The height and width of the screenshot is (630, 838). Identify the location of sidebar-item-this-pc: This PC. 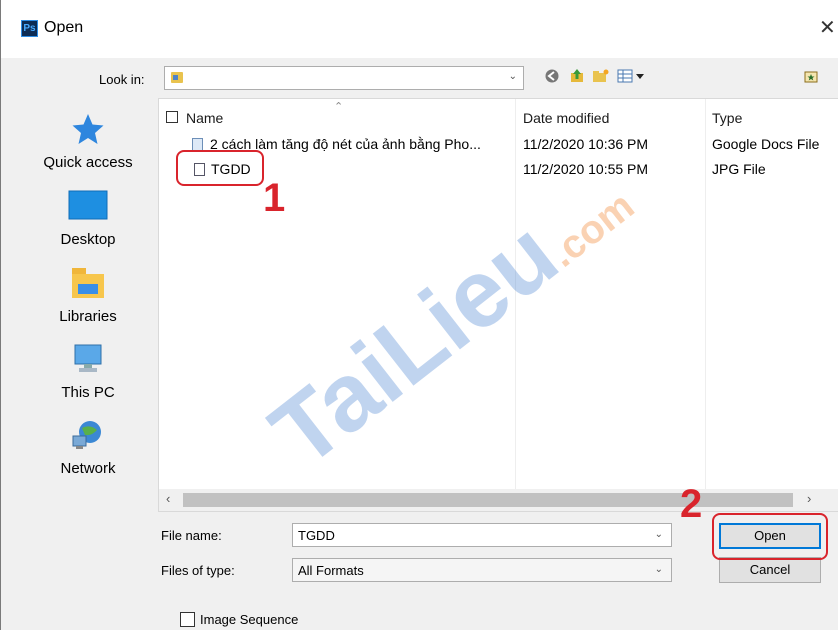
(88, 377).